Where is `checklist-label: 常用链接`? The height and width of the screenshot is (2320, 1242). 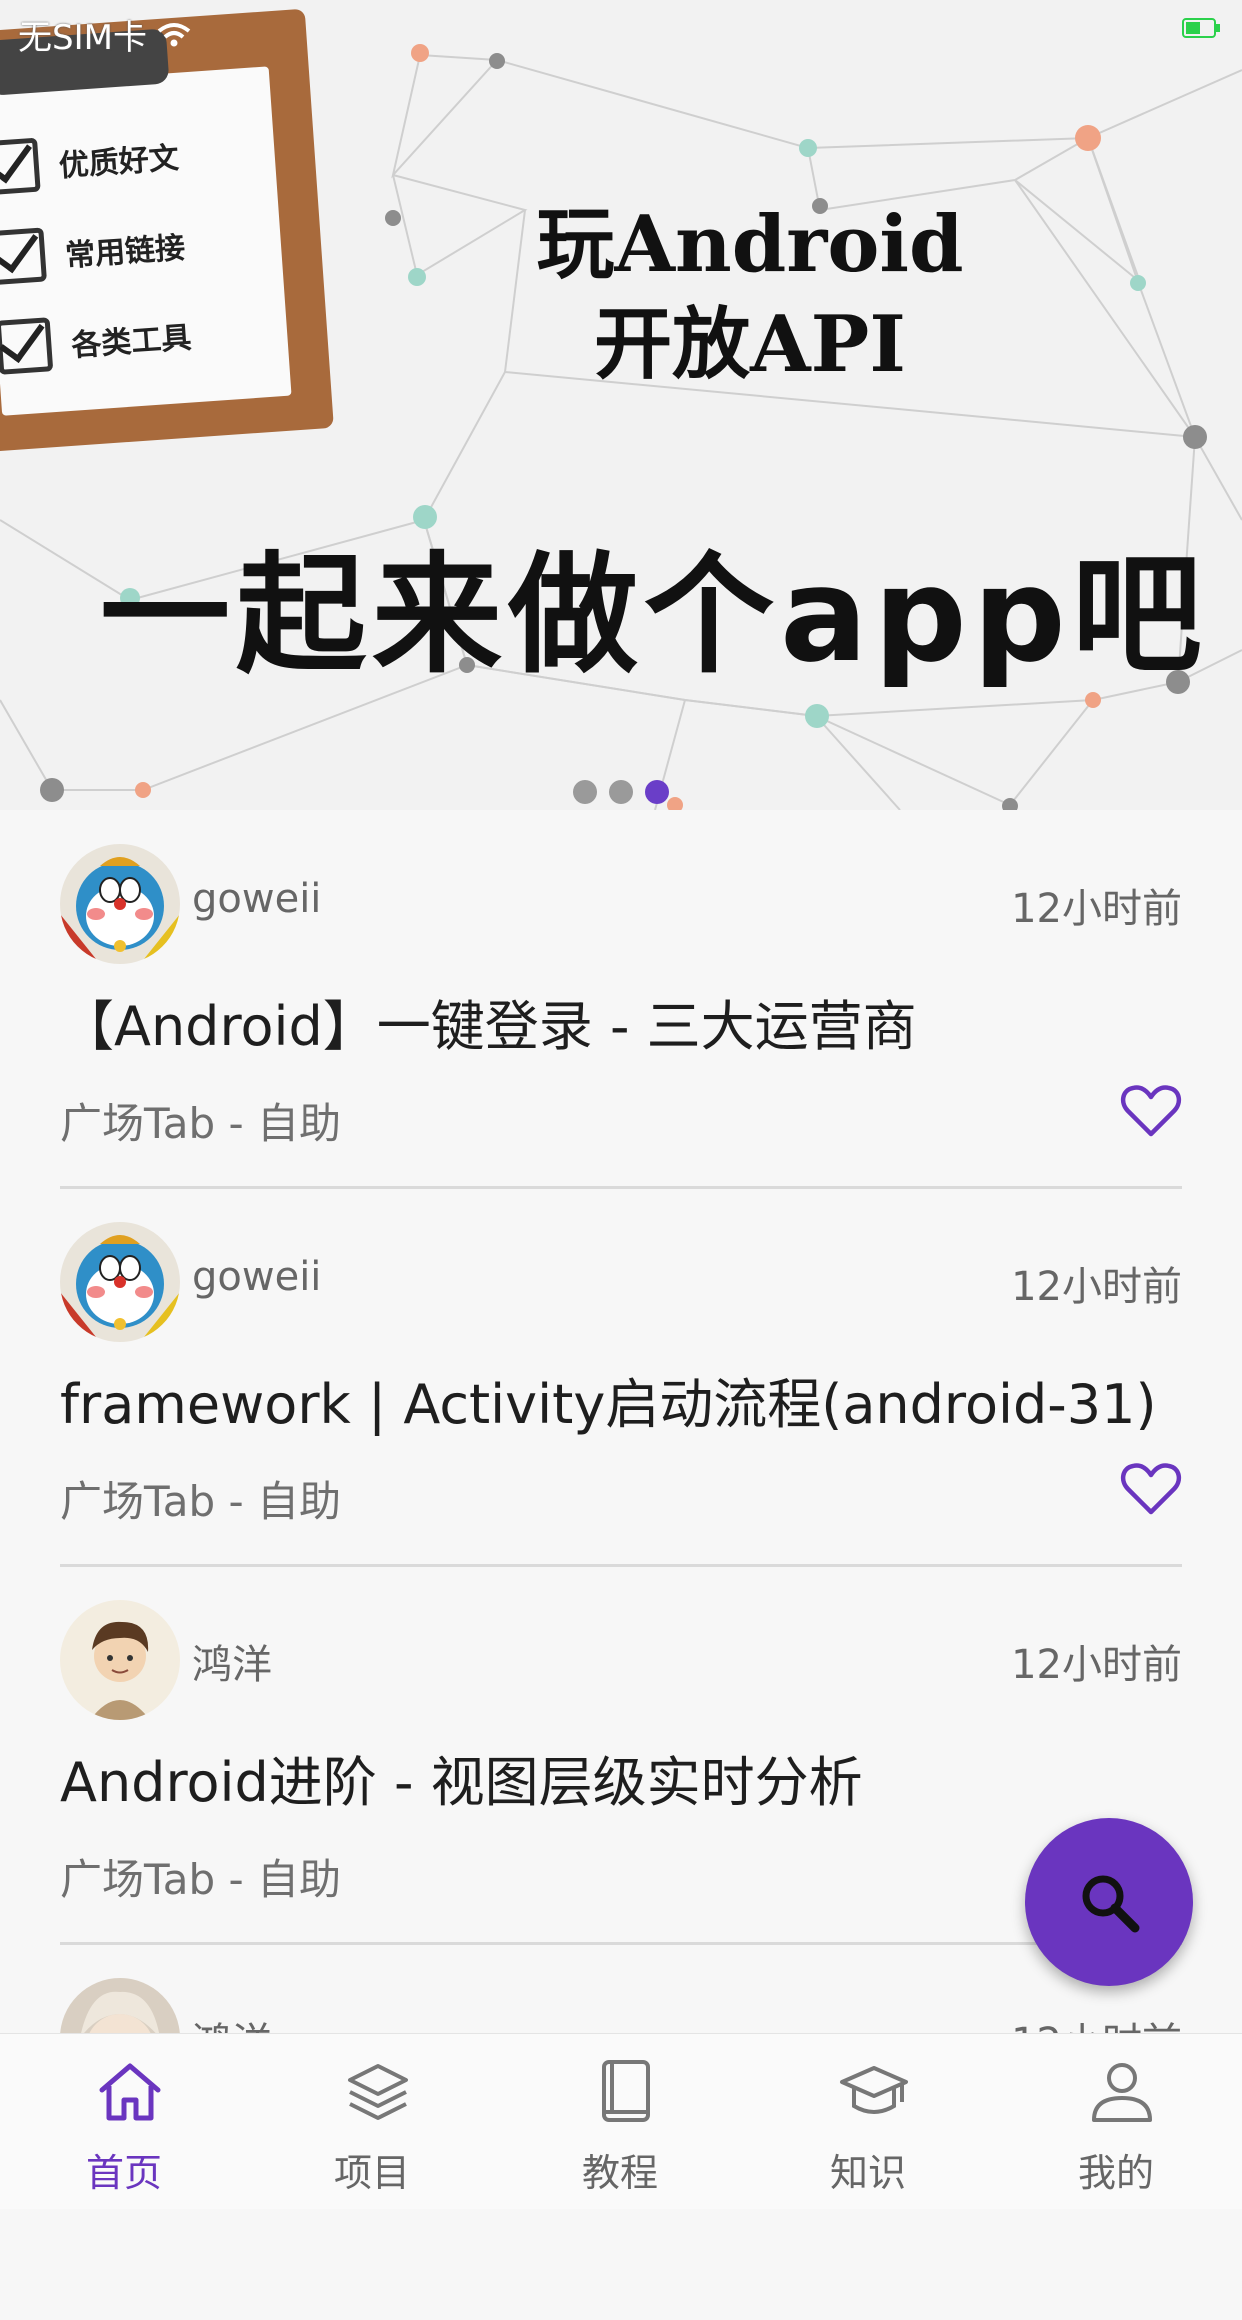
checklist-label: 常用链接 is located at coordinates (125, 252).